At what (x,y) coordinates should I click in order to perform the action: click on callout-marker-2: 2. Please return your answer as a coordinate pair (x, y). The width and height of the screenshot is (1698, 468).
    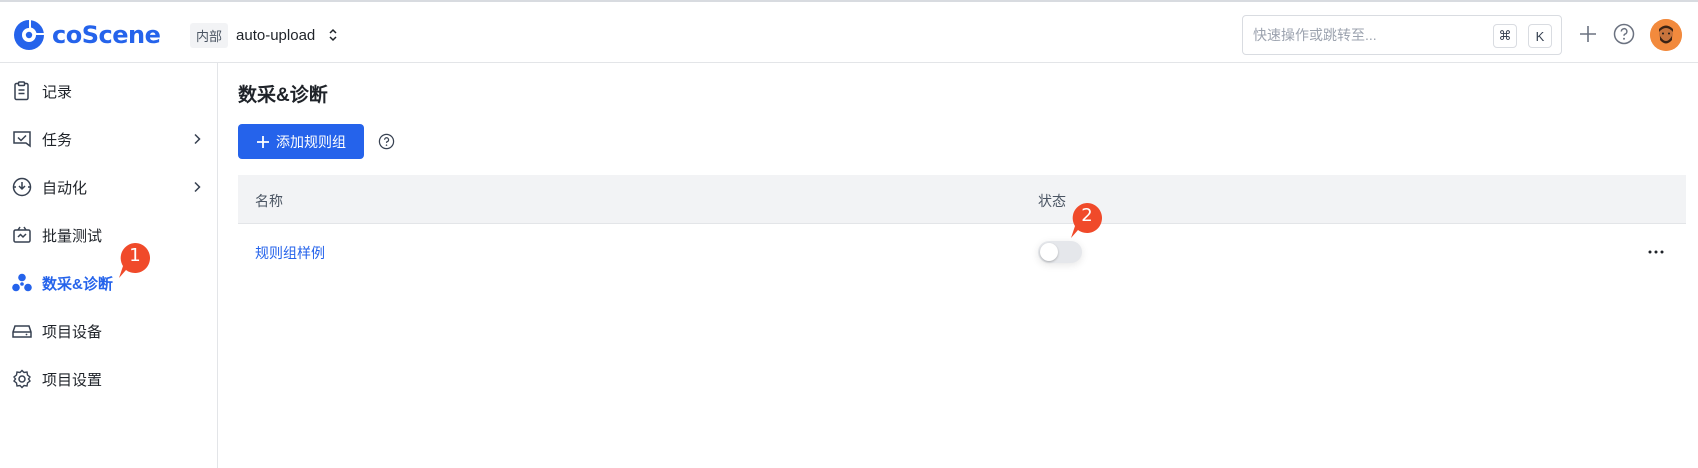
    Looking at the image, I should click on (1087, 219).